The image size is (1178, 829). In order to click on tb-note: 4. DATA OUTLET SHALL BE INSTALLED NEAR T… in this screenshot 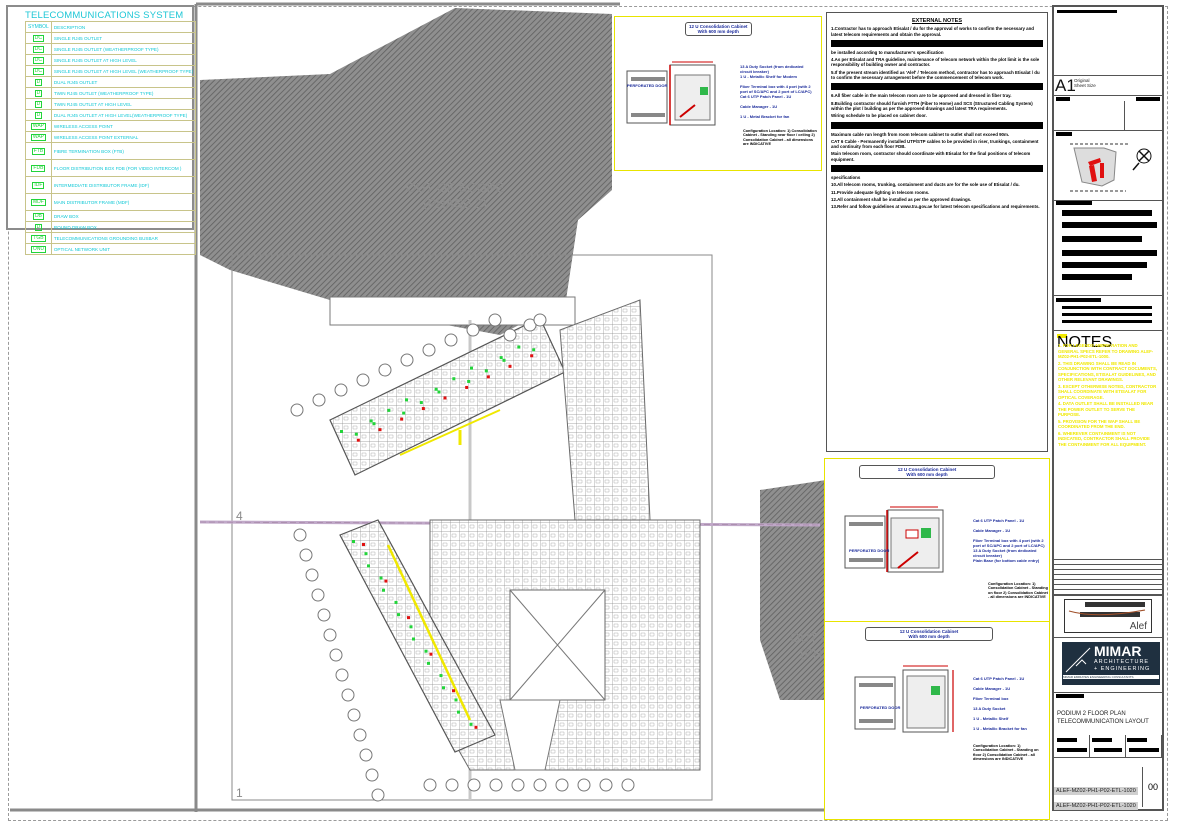, I will do `click(1106, 409)`.